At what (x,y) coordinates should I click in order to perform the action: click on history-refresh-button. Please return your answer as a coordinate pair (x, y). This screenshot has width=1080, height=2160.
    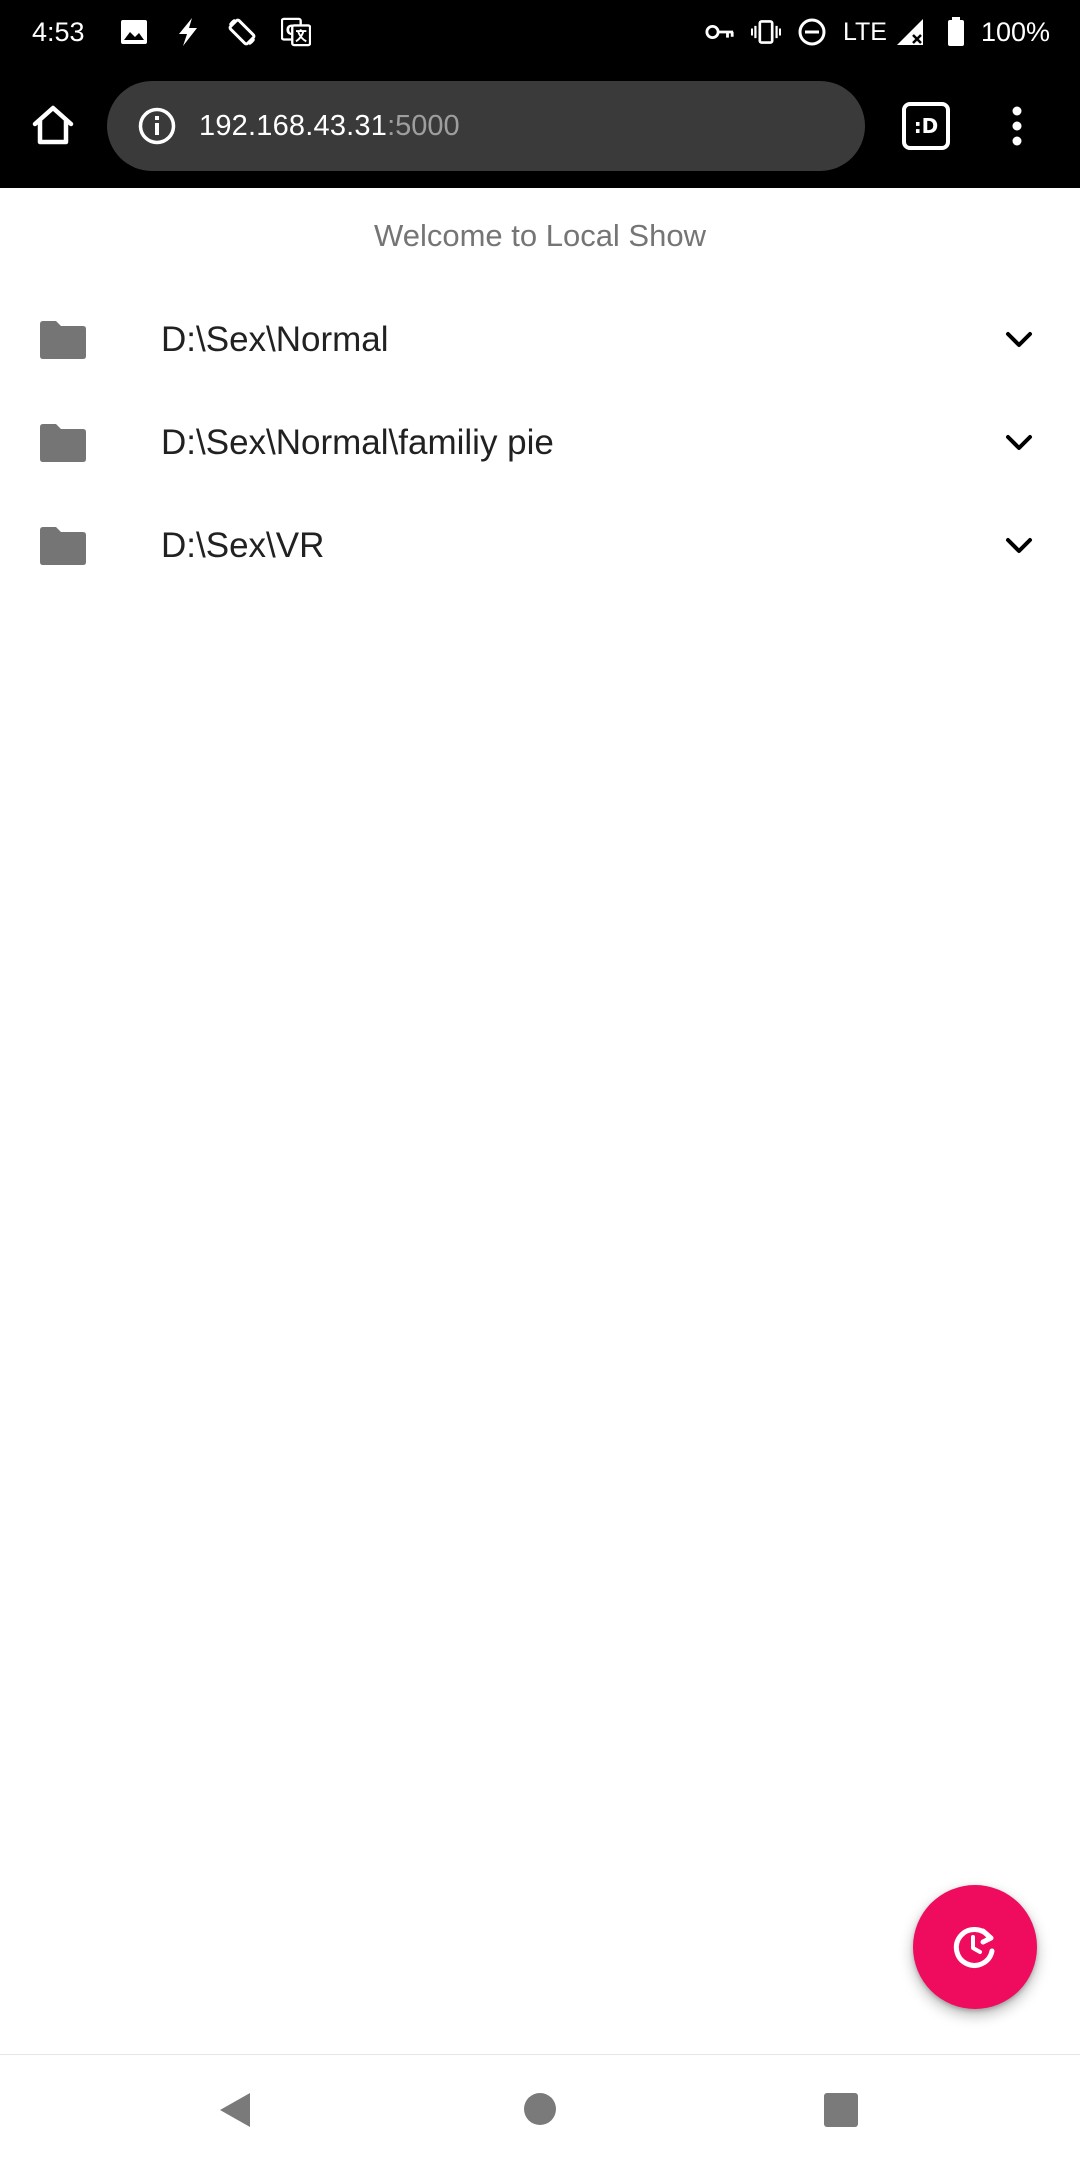
    Looking at the image, I should click on (975, 1947).